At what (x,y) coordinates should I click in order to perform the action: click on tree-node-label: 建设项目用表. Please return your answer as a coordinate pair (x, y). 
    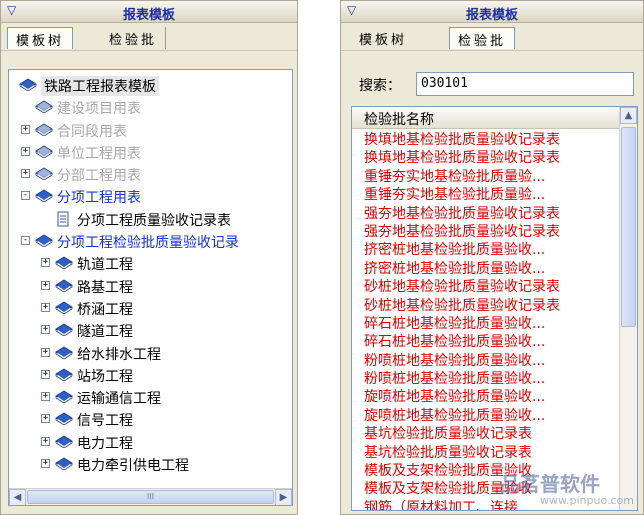
    Looking at the image, I should click on (99, 109).